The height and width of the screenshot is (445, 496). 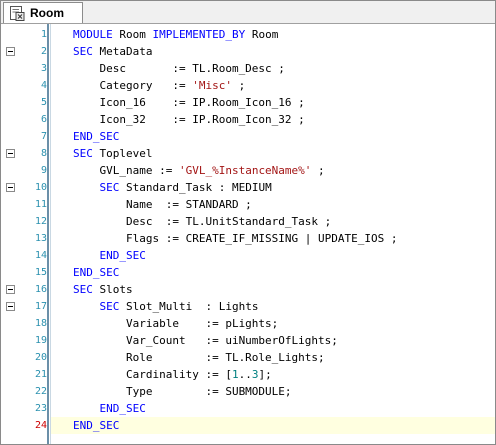 What do you see at coordinates (43, 85) in the screenshot?
I see `line-number: 4` at bounding box center [43, 85].